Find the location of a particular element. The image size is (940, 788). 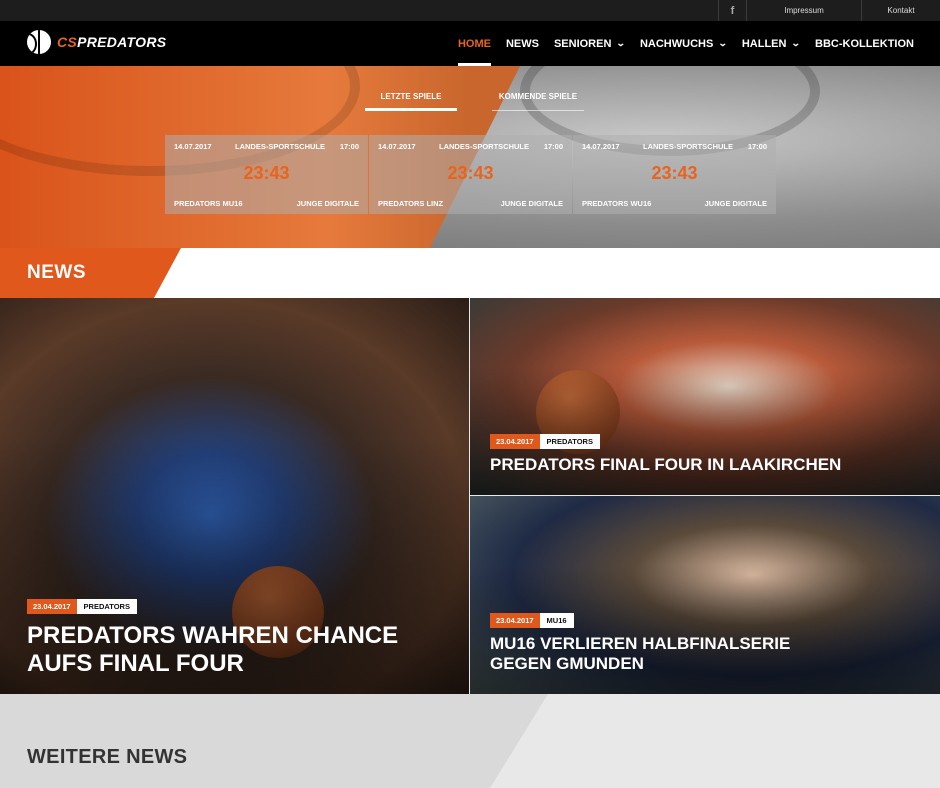

news-title: PREDATORS WAHREN CHANCE AUFS FINAL FOUR is located at coordinates (213, 649).